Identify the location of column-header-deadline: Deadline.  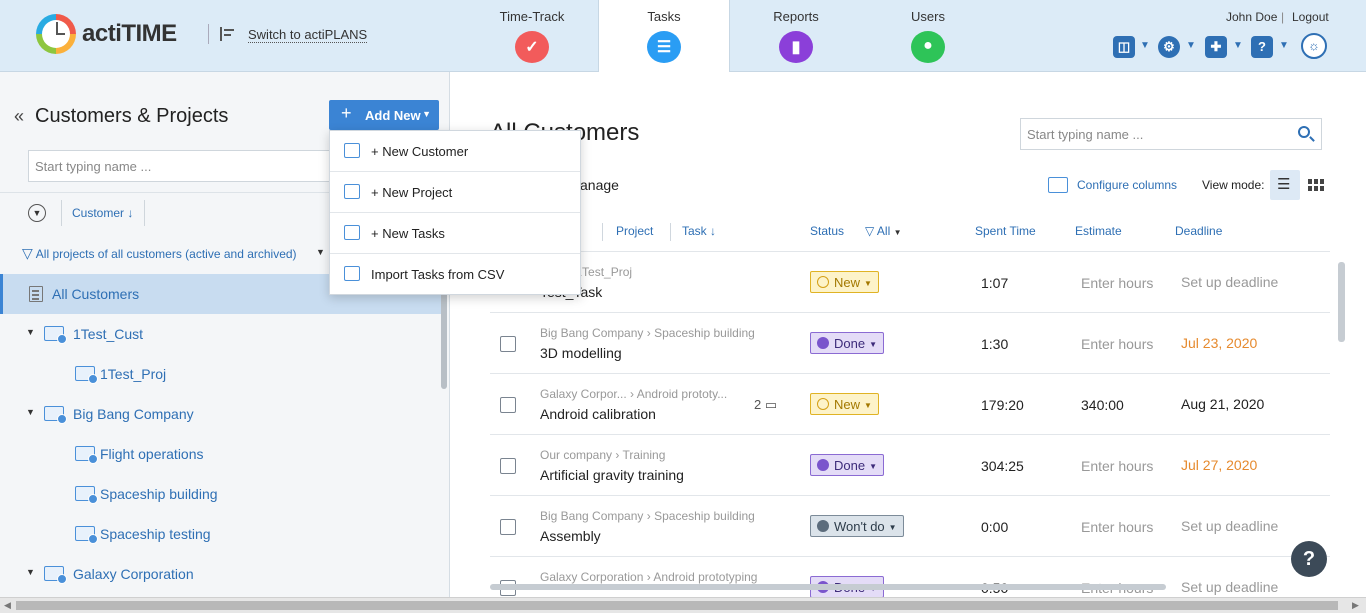
(1198, 231).